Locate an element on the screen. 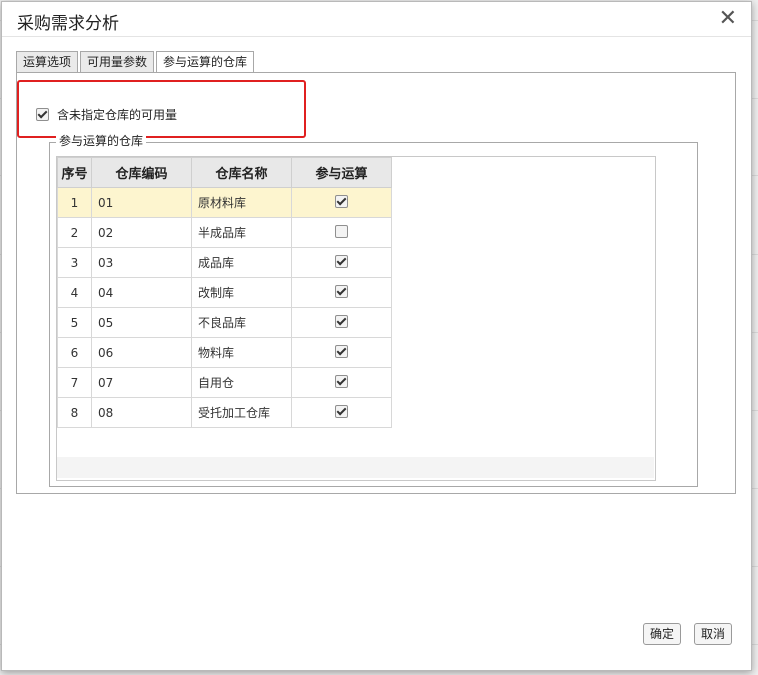 The image size is (758, 675). row-no: 7 is located at coordinates (74, 382).